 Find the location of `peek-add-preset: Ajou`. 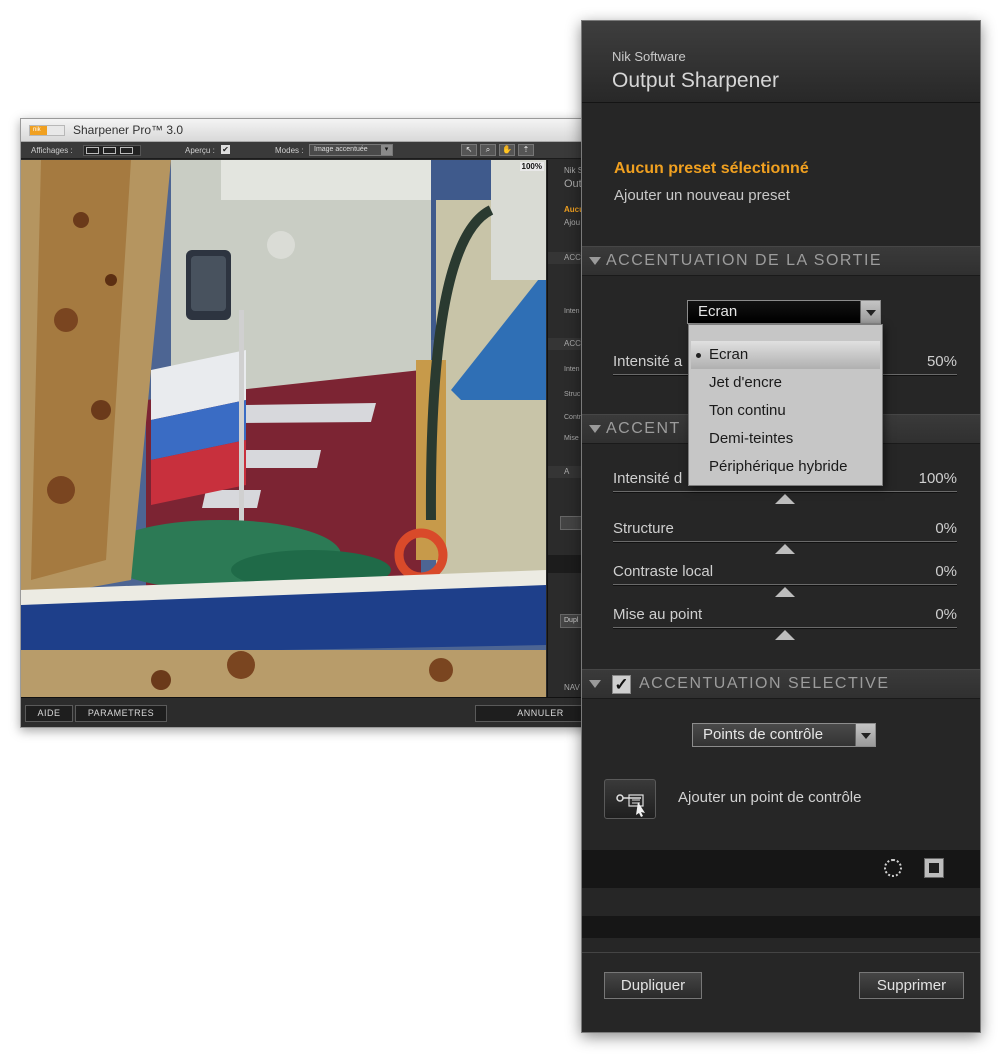

peek-add-preset: Ajou is located at coordinates (572, 222).